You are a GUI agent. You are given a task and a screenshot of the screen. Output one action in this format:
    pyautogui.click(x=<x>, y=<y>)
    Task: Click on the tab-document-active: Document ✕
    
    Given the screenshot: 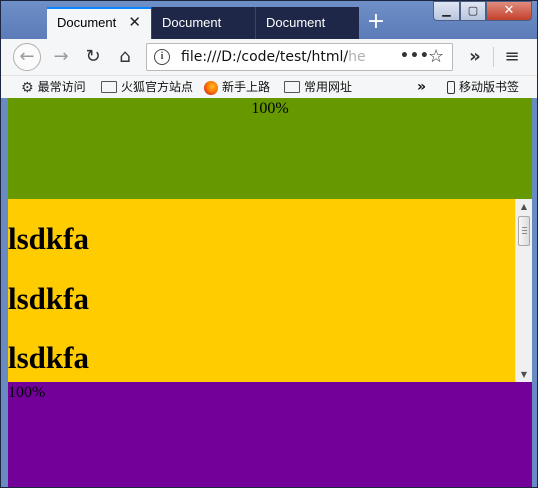 What is the action you would take?
    pyautogui.click(x=99, y=23)
    